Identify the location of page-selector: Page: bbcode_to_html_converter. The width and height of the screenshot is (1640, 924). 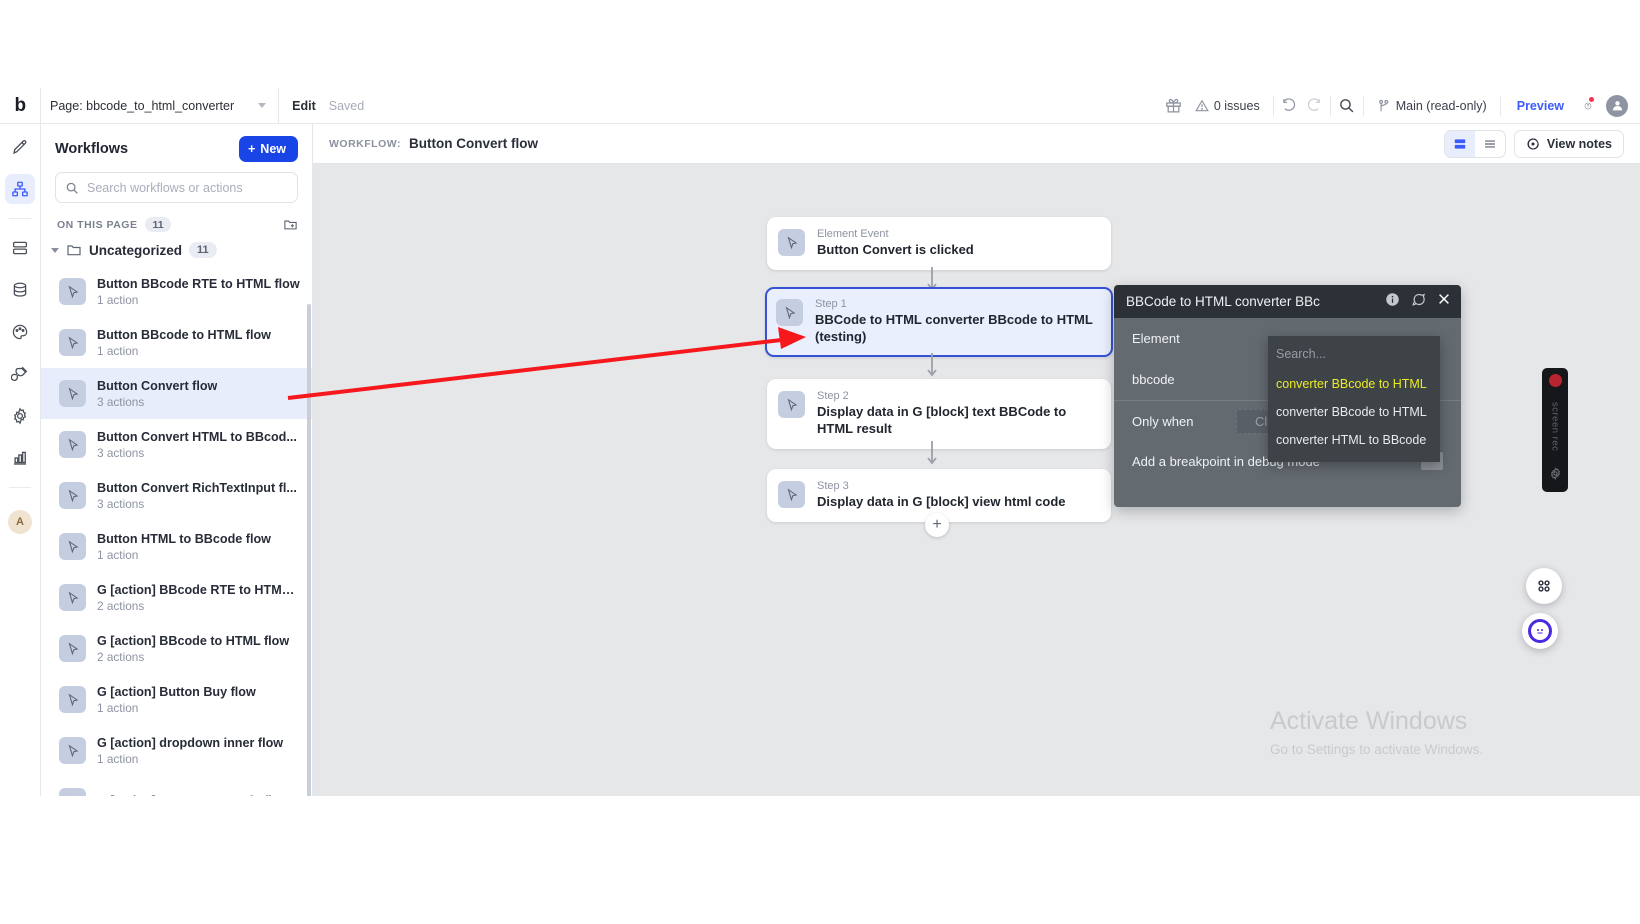
(160, 105).